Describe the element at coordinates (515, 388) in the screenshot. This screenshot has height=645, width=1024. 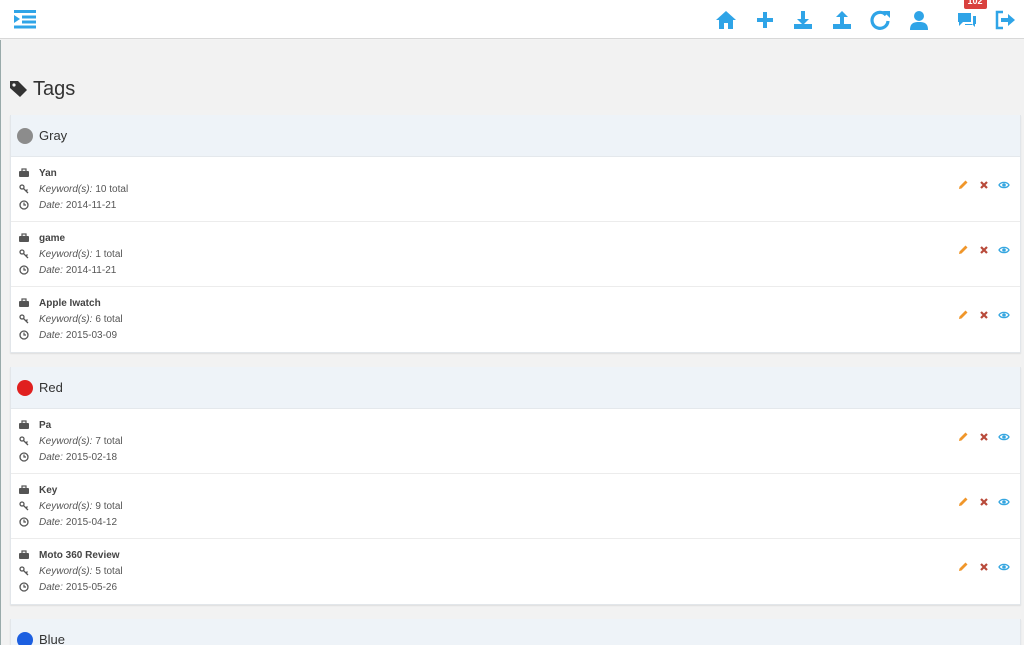
I see `tag-group-header: Red` at that location.